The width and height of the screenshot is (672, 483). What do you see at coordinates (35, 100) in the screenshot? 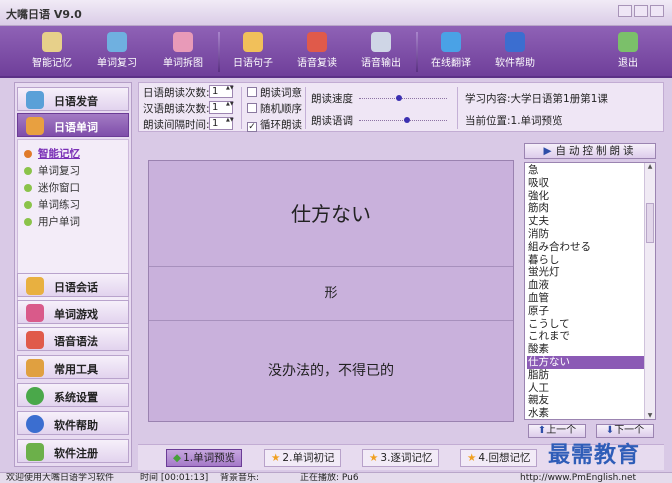
I see `pronunciation-icon` at bounding box center [35, 100].